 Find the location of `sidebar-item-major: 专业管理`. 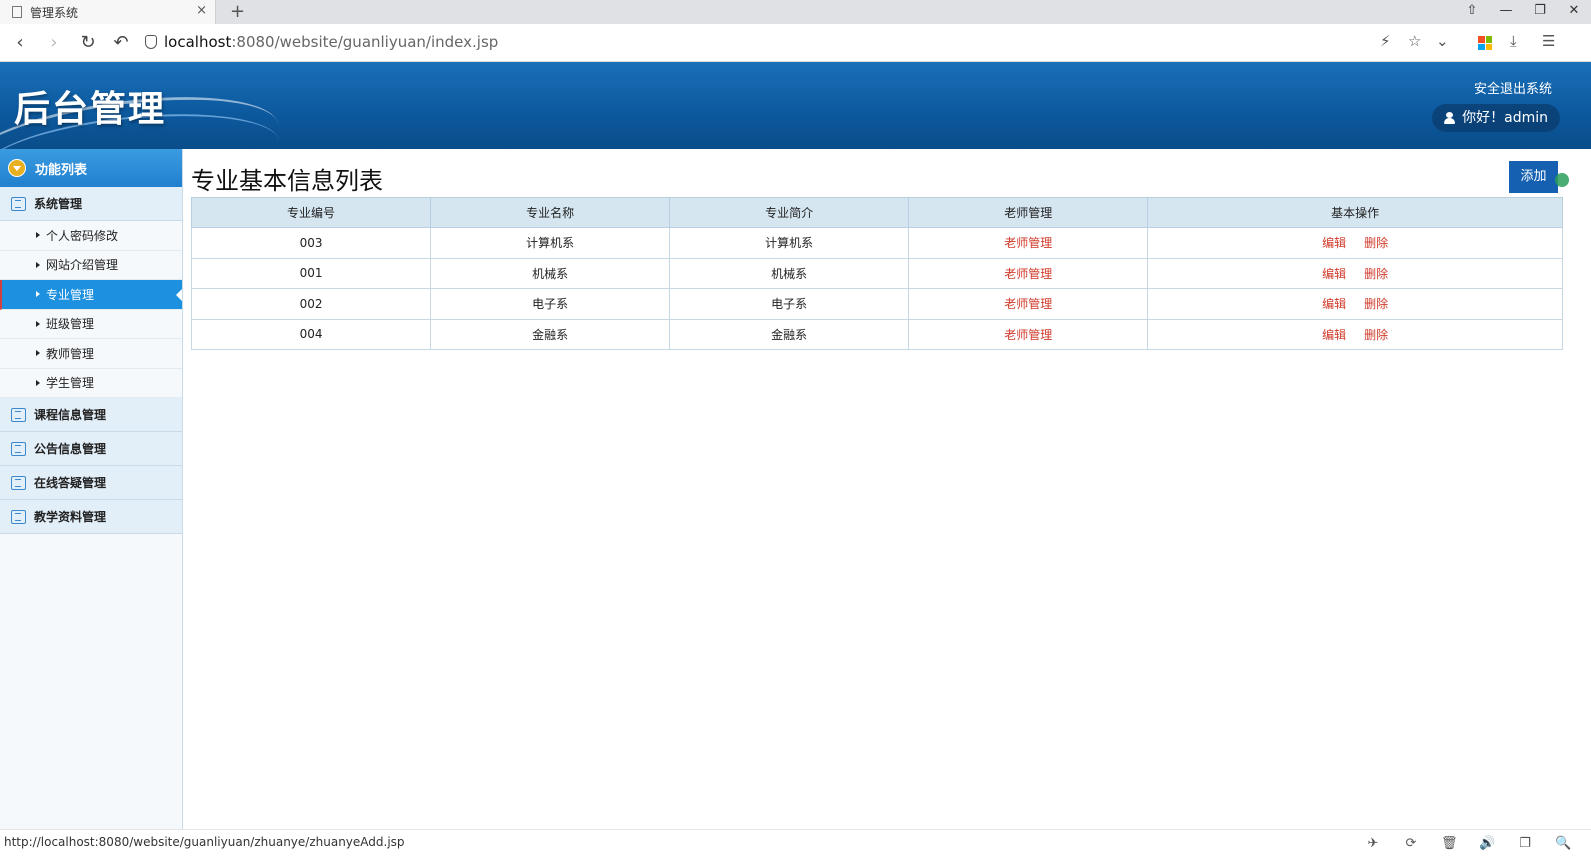

sidebar-item-major: 专业管理 is located at coordinates (91, 295).